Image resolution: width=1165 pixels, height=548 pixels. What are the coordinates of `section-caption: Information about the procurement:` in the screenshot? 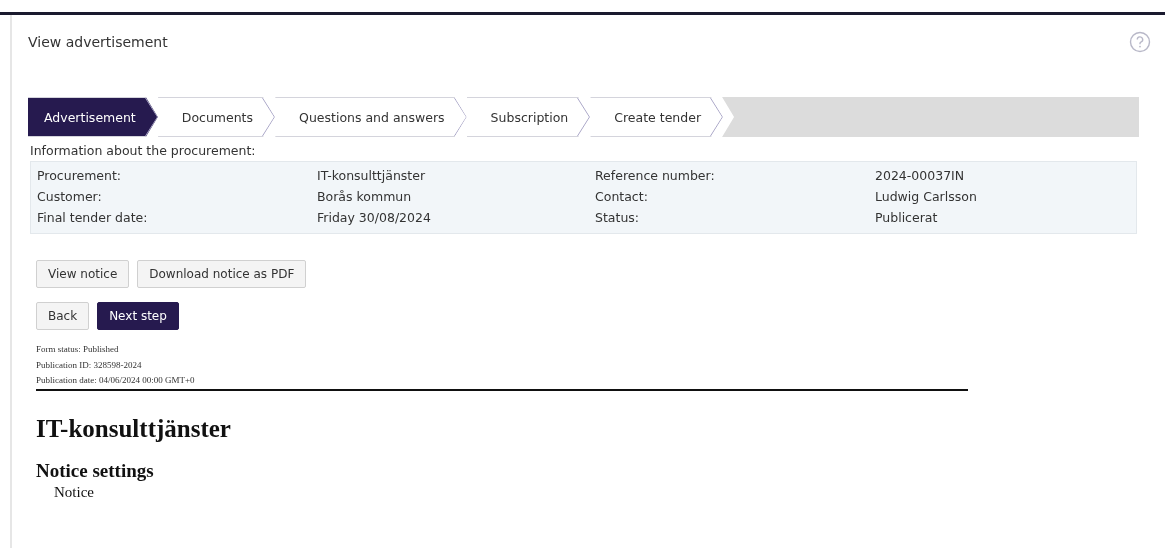 It's located at (143, 150).